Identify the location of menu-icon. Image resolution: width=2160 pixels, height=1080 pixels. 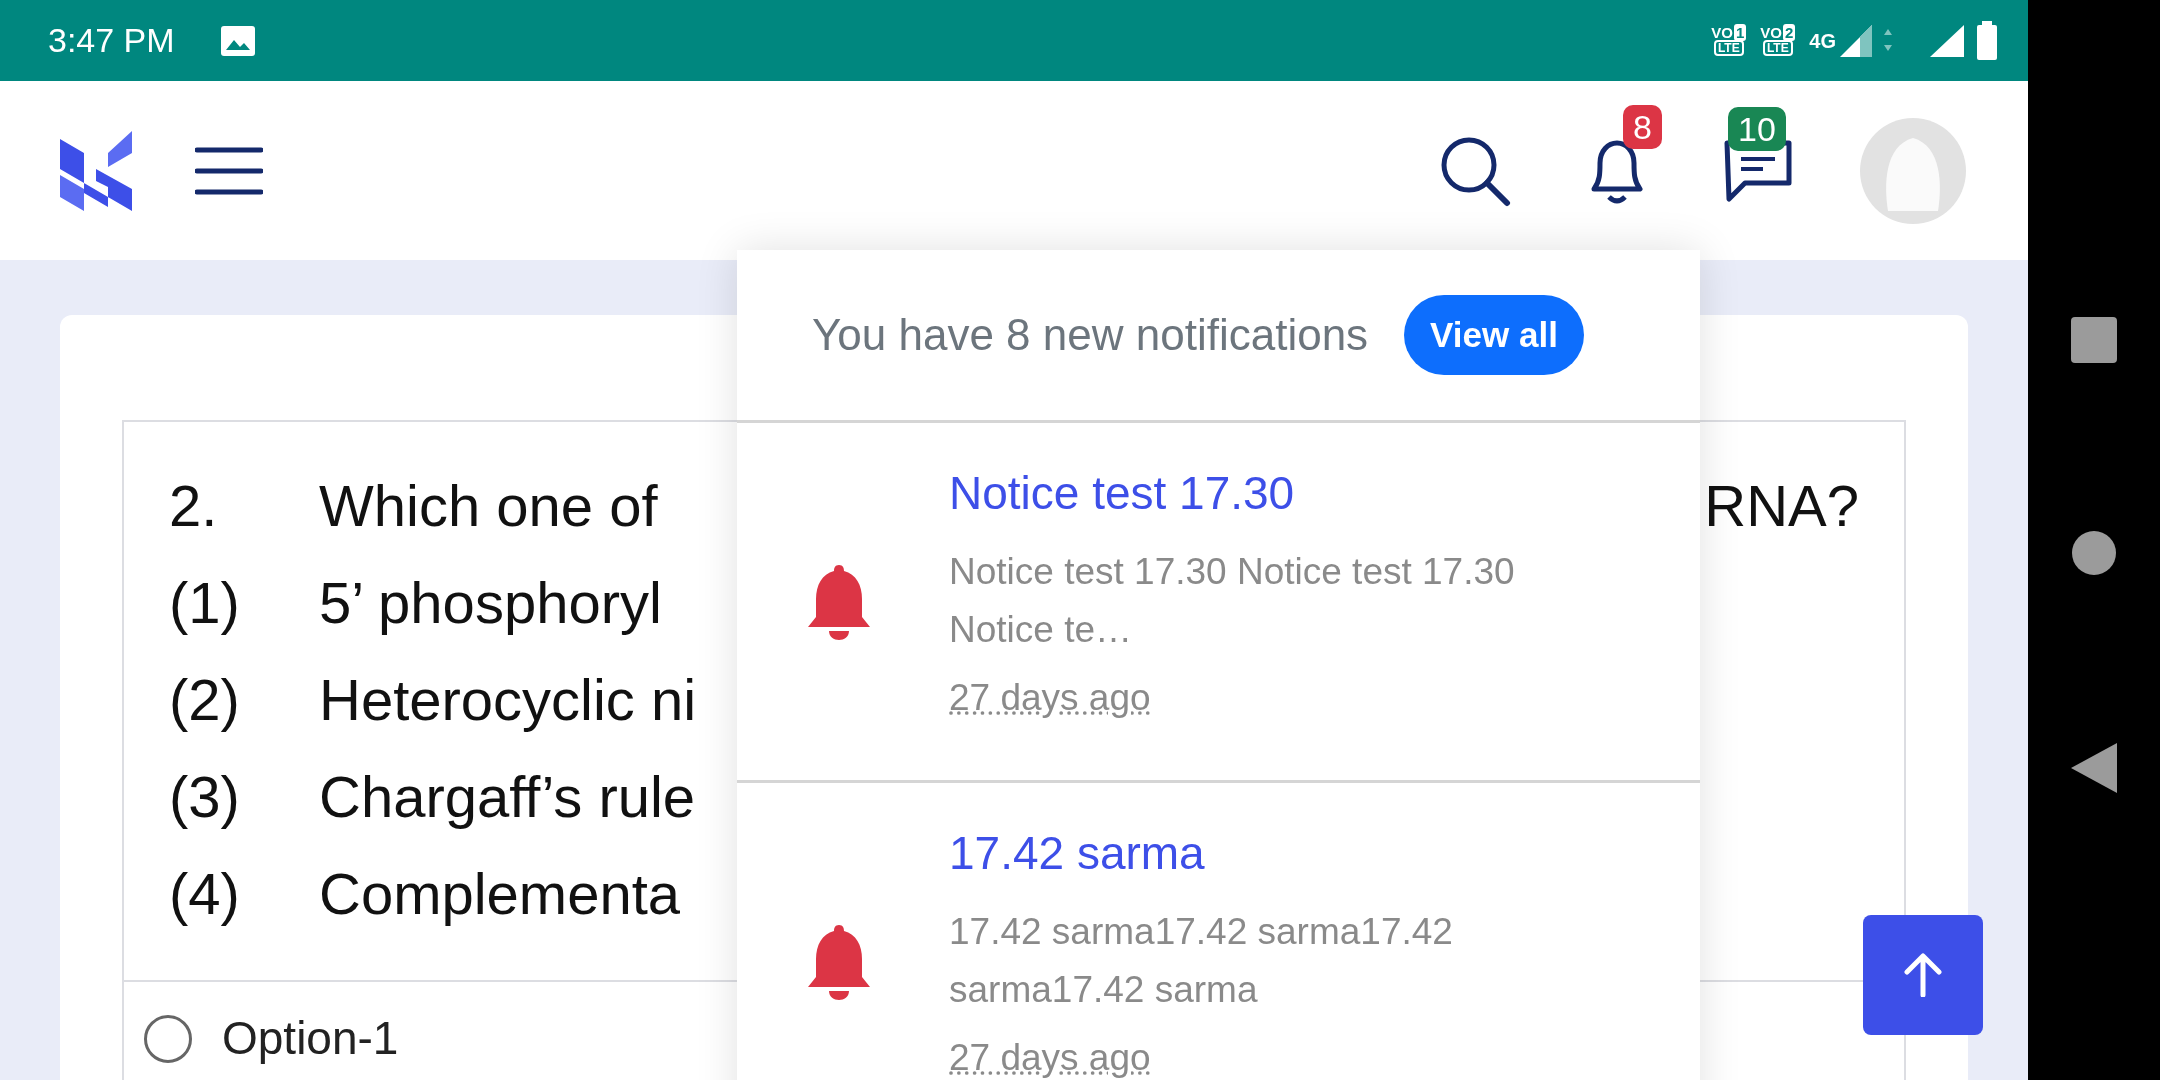
(229, 170).